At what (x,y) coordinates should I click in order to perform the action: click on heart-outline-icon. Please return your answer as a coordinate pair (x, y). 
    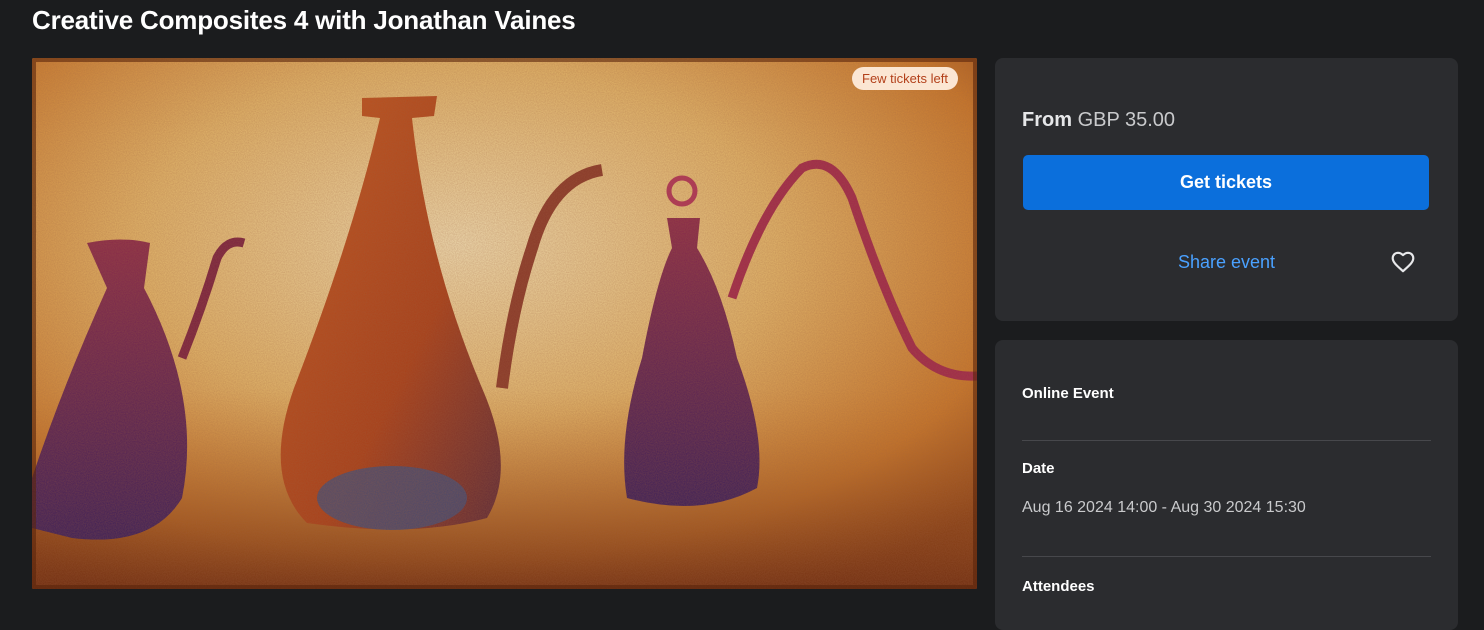
    Looking at the image, I should click on (1403, 262).